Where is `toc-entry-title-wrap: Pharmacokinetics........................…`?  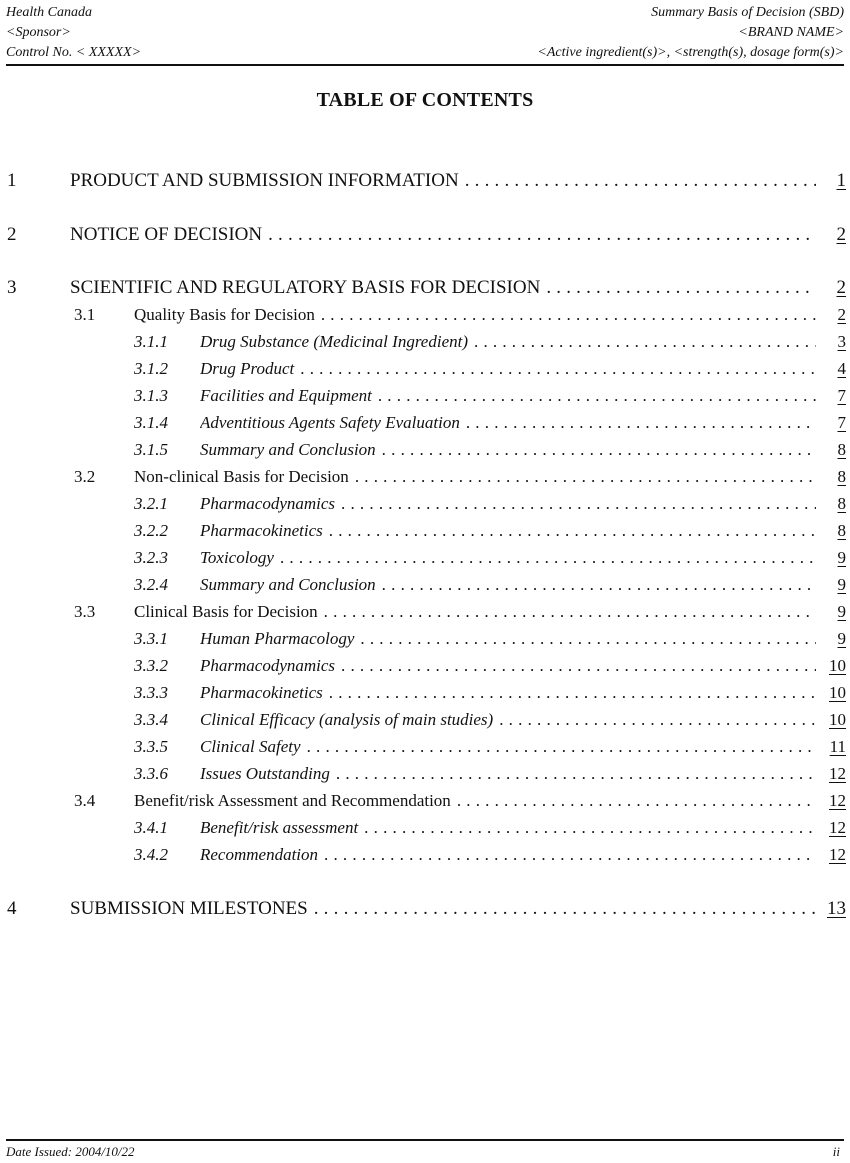
toc-entry-title-wrap: Pharmacokinetics........................… is located at coordinates (508, 693).